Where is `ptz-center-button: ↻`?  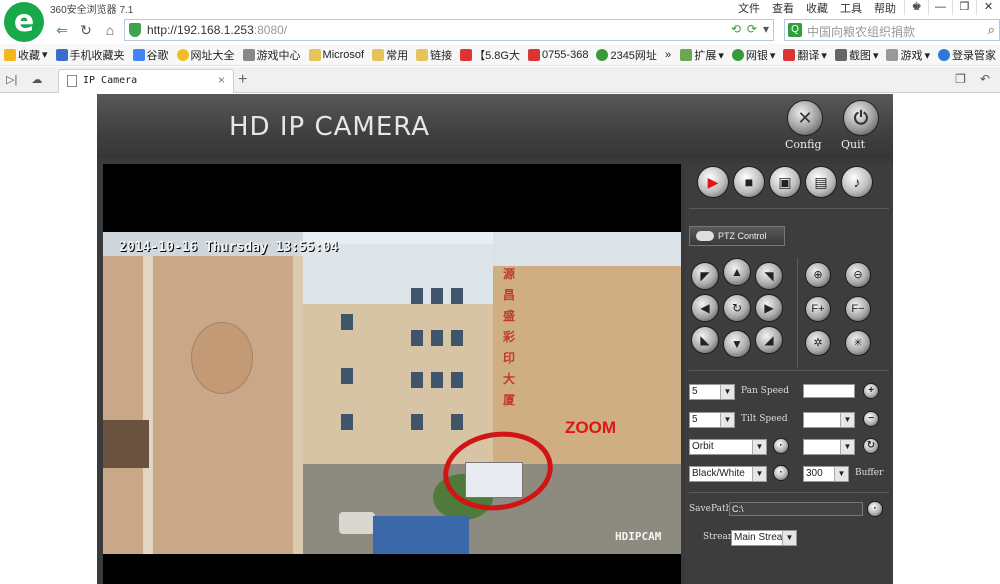
ptz-center-button: ↻ is located at coordinates (737, 308).